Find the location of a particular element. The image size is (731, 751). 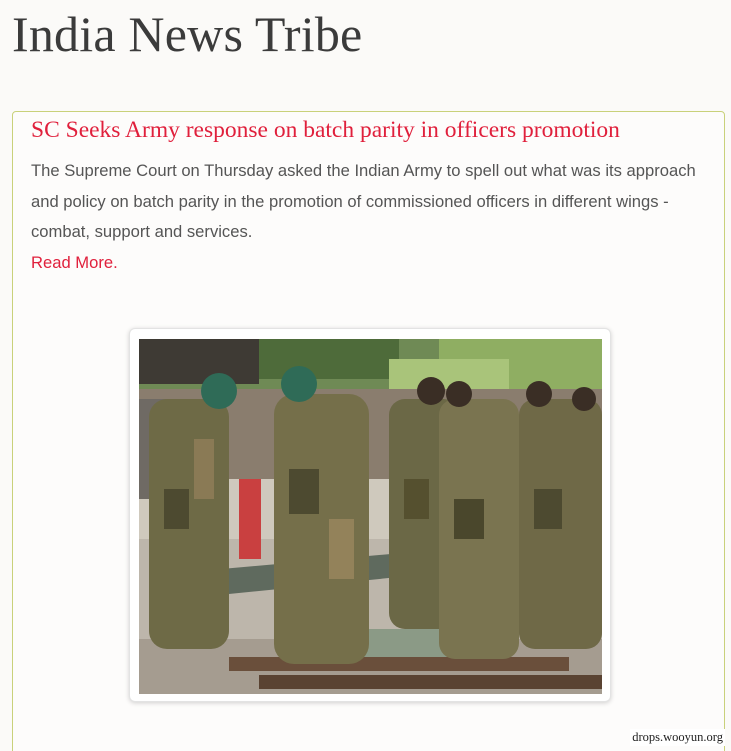

watermark-text: drops.wooyun.org is located at coordinates (677, 737).